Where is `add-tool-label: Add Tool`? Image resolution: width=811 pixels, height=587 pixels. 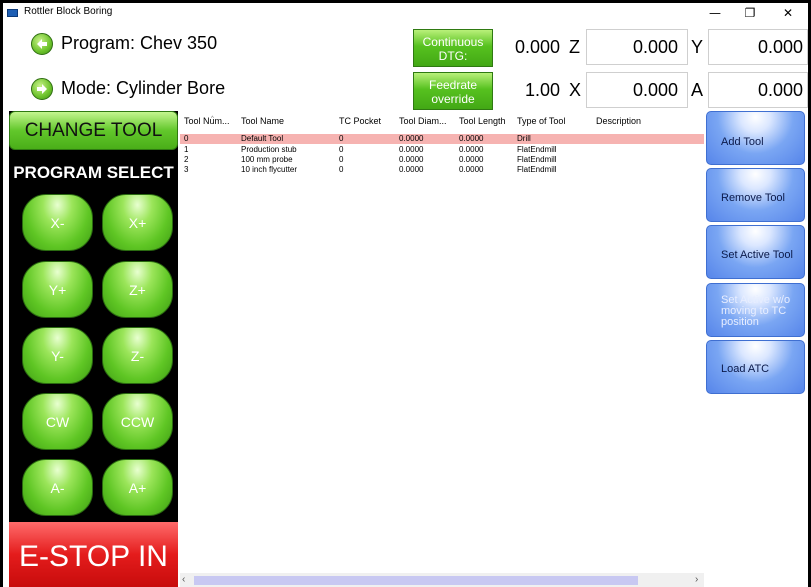 add-tool-label: Add Tool is located at coordinates (742, 142).